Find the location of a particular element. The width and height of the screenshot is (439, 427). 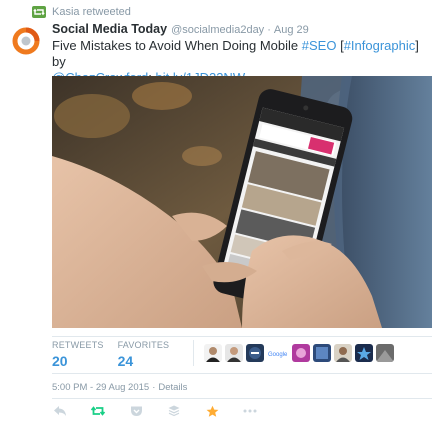

tweet-actions is located at coordinates (172, 411).